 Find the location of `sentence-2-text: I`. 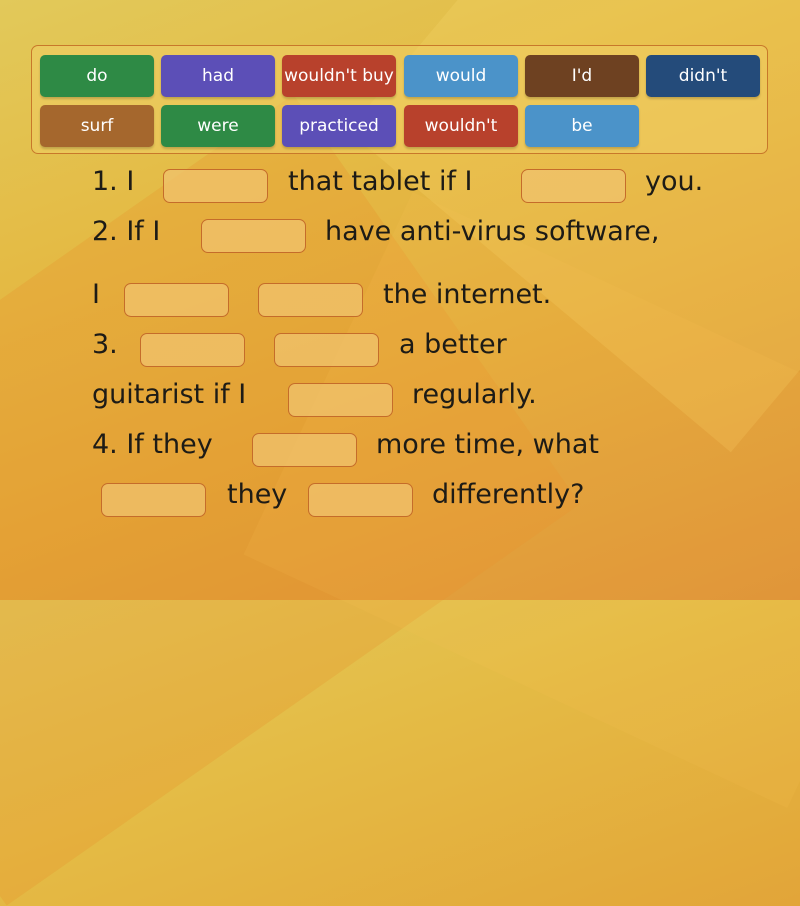

sentence-2-text: I is located at coordinates (96, 294).